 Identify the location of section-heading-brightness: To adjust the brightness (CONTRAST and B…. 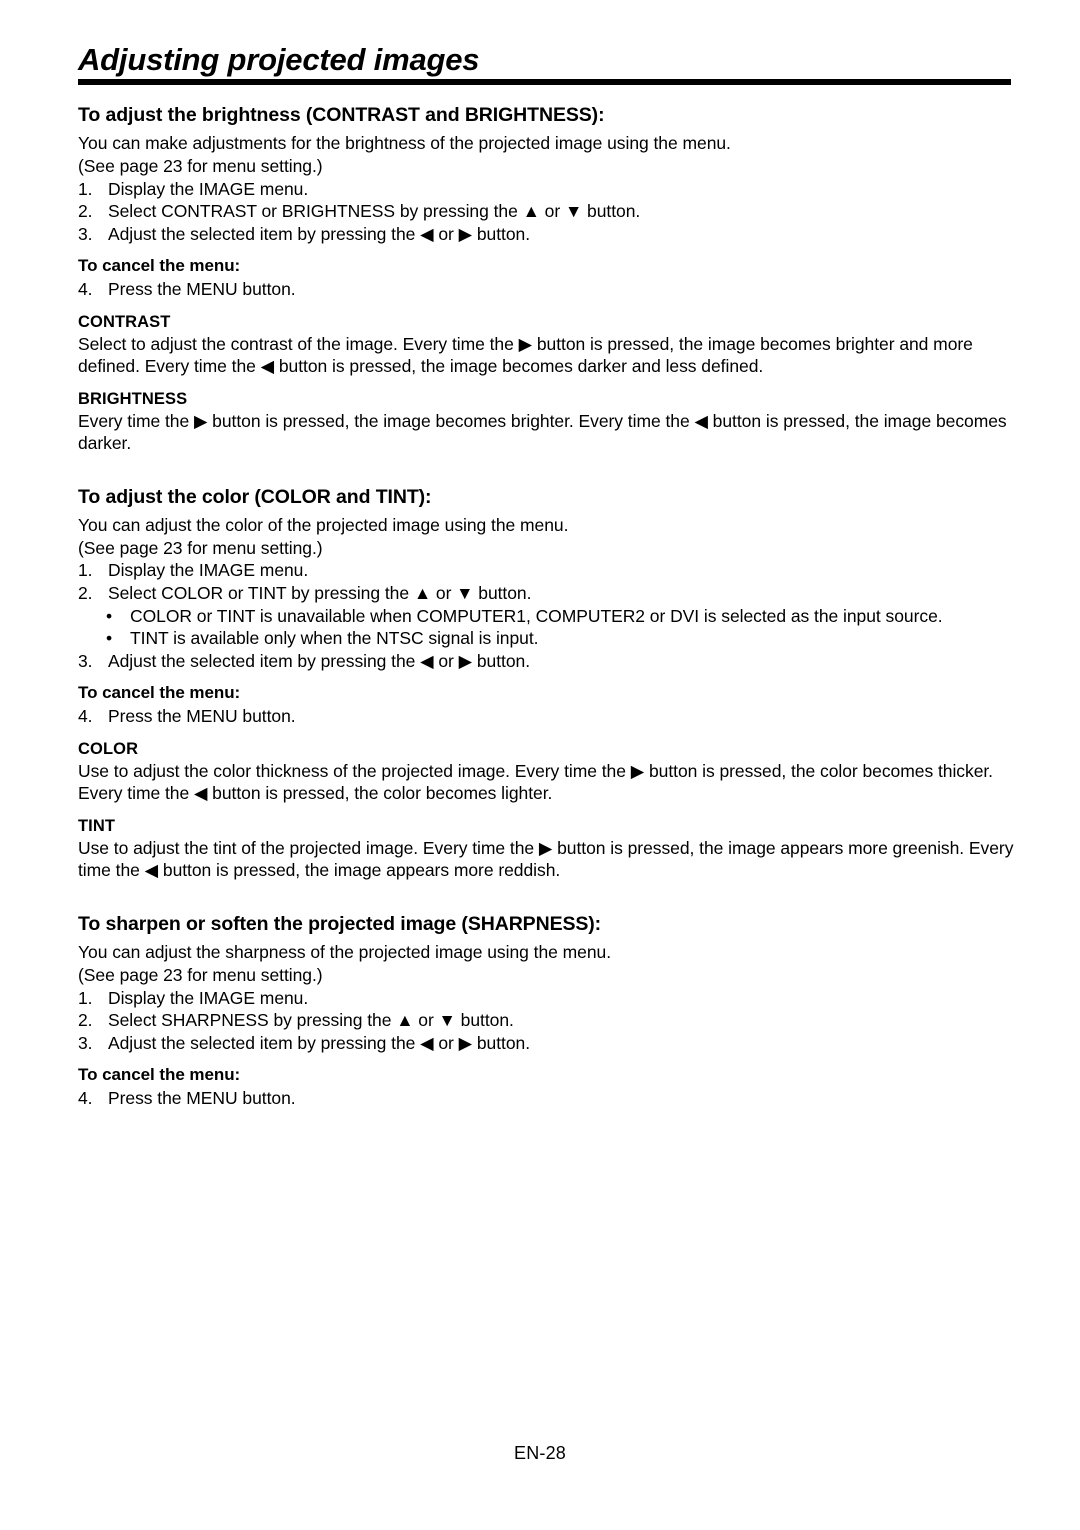
(341, 115).